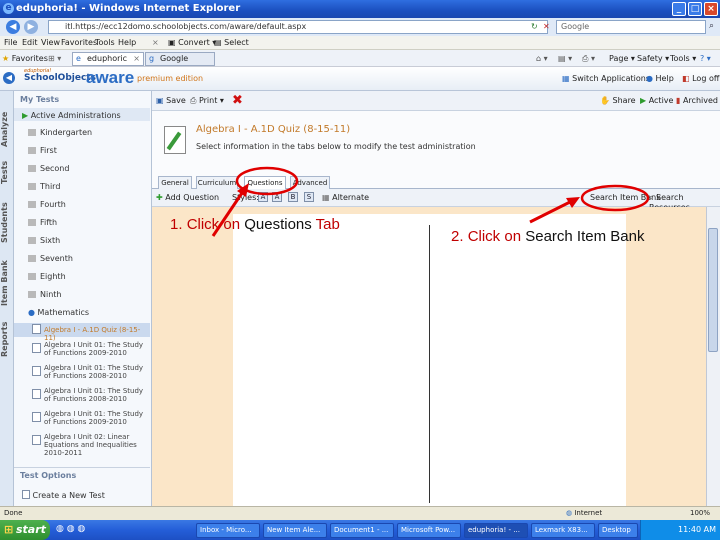 This screenshot has height=540, width=720. I want to click on system-tray: 11:40 AM, so click(680, 530).